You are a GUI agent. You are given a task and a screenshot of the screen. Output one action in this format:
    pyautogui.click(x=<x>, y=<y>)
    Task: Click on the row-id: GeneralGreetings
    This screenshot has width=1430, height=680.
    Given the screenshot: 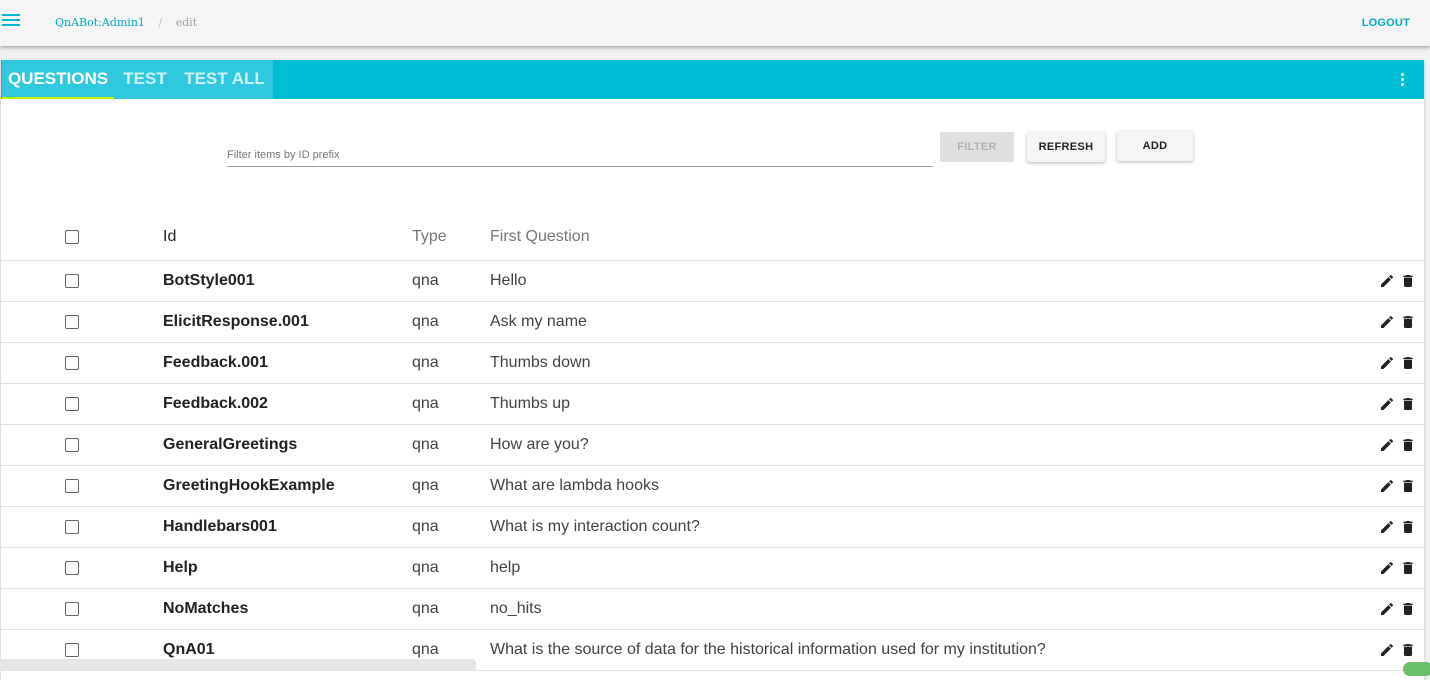 What is the action you would take?
    pyautogui.click(x=230, y=444)
    